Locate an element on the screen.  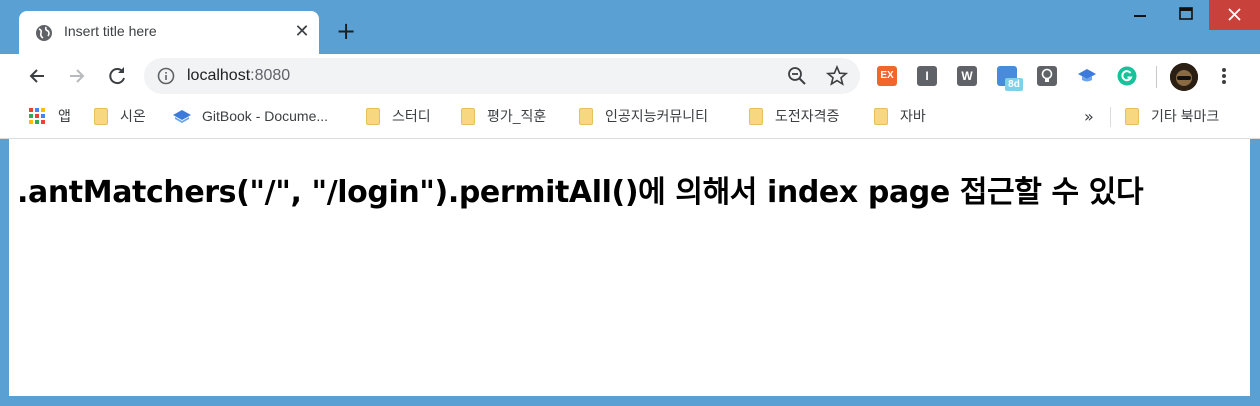
graduation-cap-icon is located at coordinates (1087, 76).